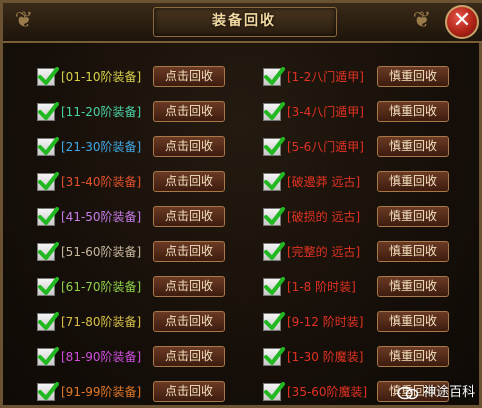  I want to click on right-recycle-row: [9-12 阶时装] 慎重回收, so click(242, 322).